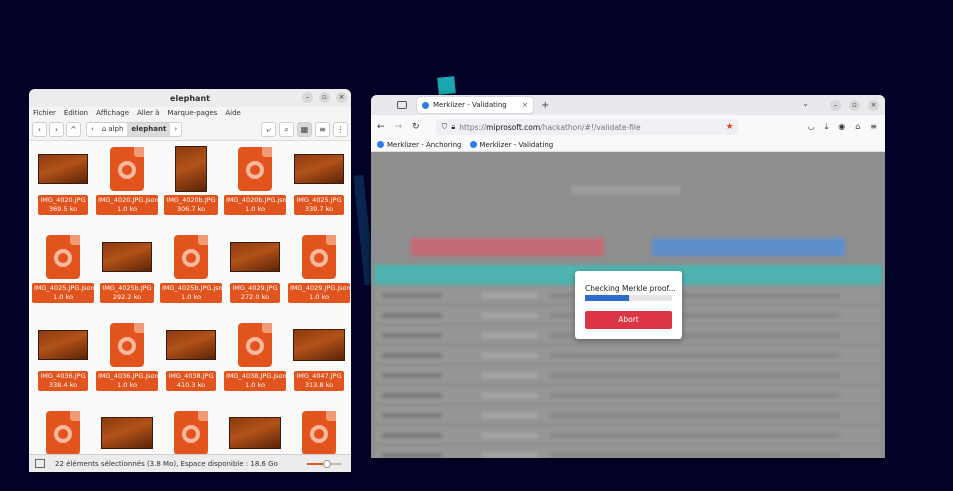  What do you see at coordinates (327, 464) in the screenshot?
I see `zoom-slider-handle` at bounding box center [327, 464].